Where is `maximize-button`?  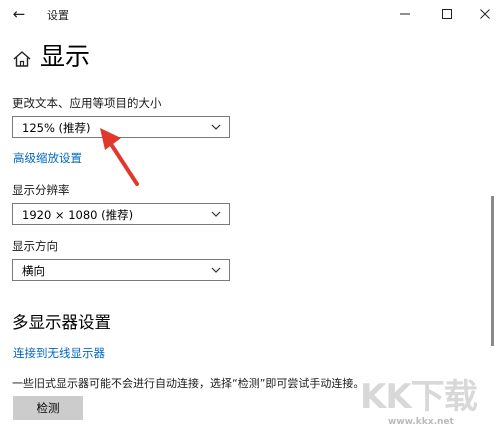 maximize-button is located at coordinates (447, 14).